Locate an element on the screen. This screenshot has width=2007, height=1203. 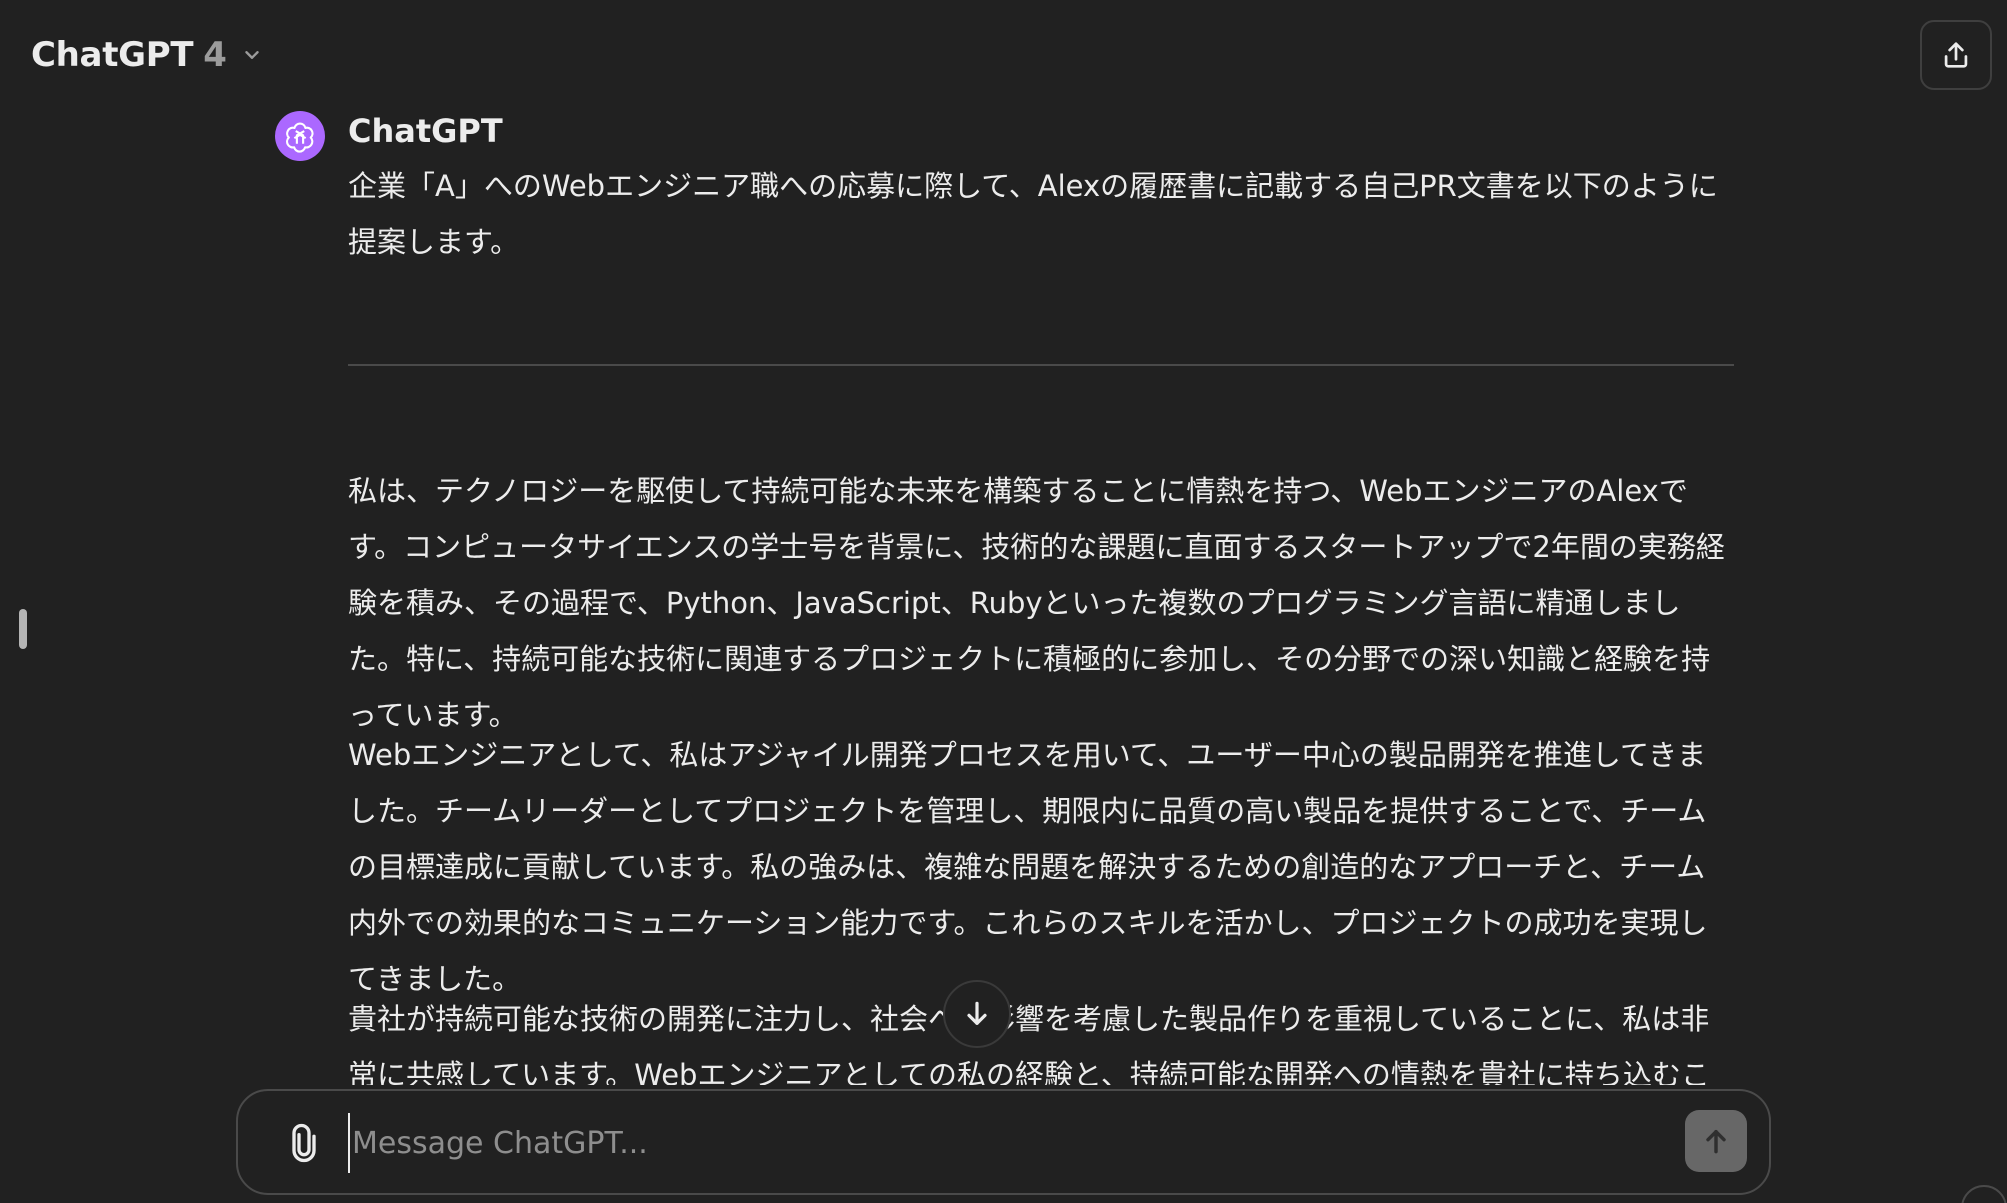
paperclip-icon is located at coordinates (304, 1143).